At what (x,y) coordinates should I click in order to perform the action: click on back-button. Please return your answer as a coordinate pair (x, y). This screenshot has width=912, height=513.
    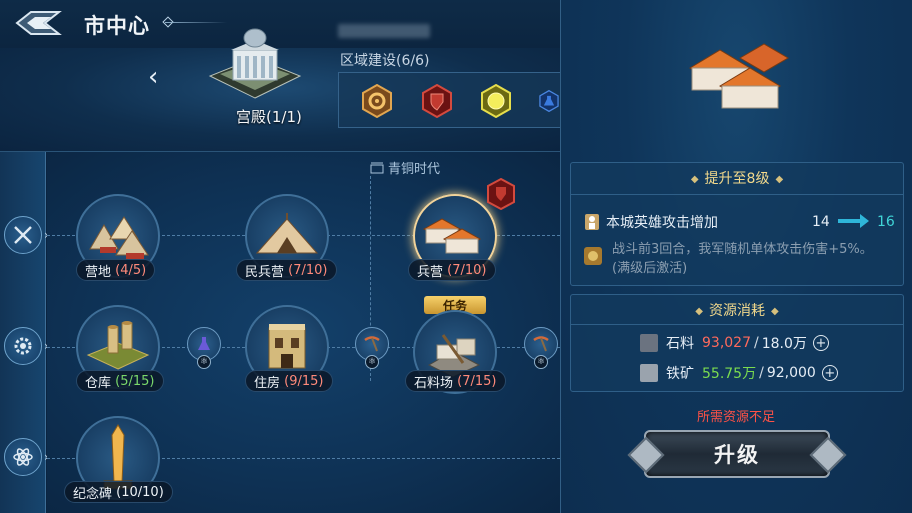
    Looking at the image, I should click on (38, 23).